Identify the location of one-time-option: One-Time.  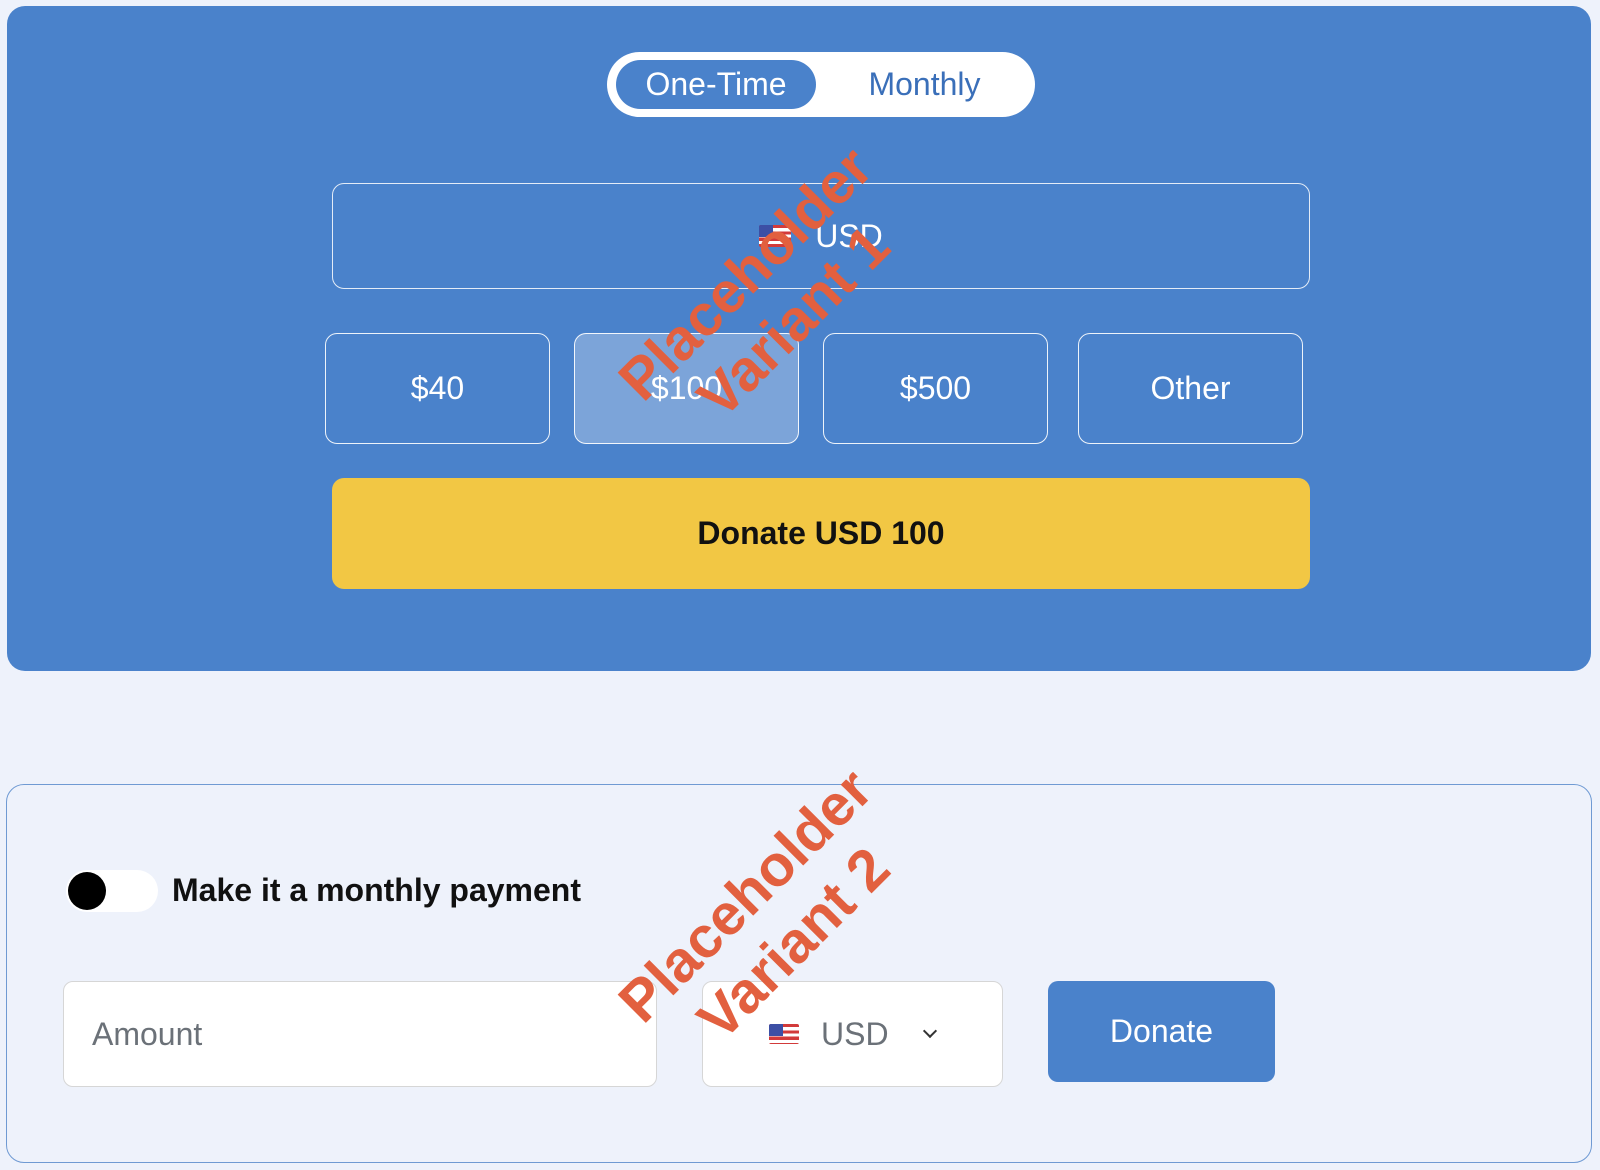
(716, 84).